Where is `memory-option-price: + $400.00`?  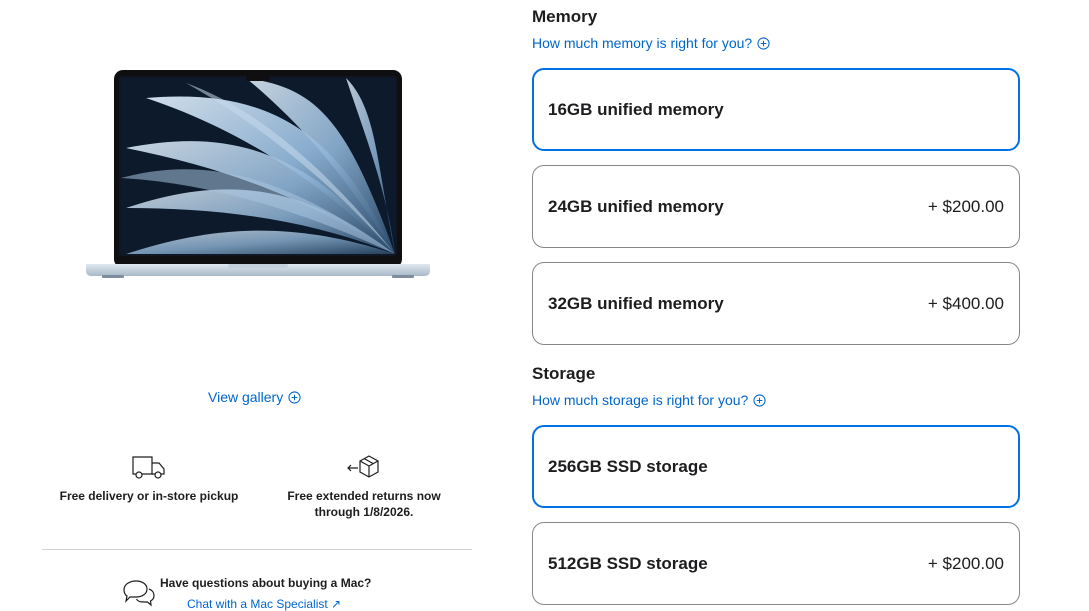 memory-option-price: + $400.00 is located at coordinates (965, 303).